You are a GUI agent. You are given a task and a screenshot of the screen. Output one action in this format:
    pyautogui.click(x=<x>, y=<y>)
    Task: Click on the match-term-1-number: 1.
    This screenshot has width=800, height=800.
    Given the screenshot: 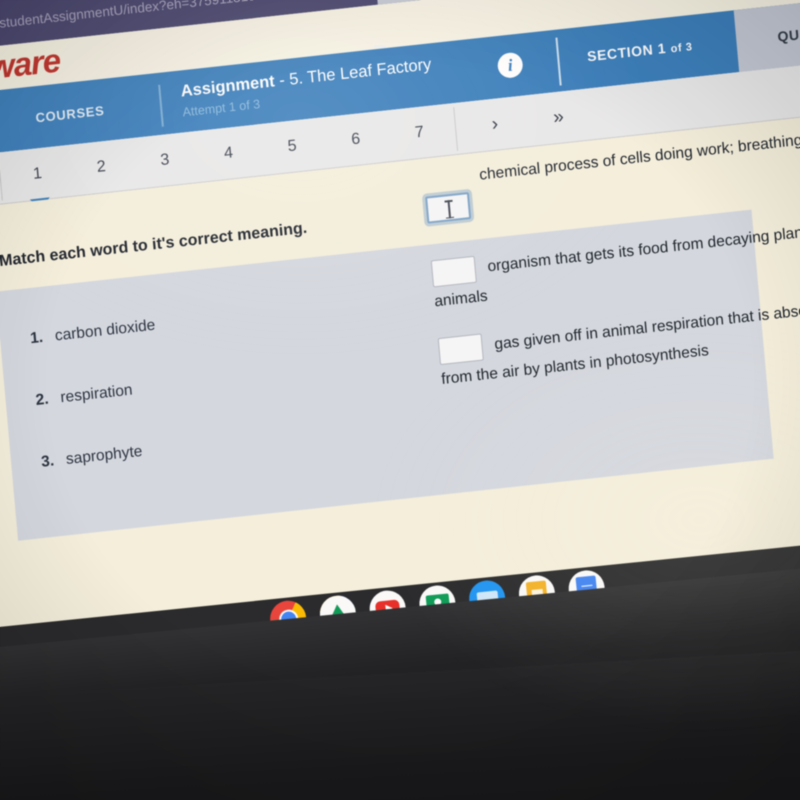 What is the action you would take?
    pyautogui.click(x=36, y=338)
    